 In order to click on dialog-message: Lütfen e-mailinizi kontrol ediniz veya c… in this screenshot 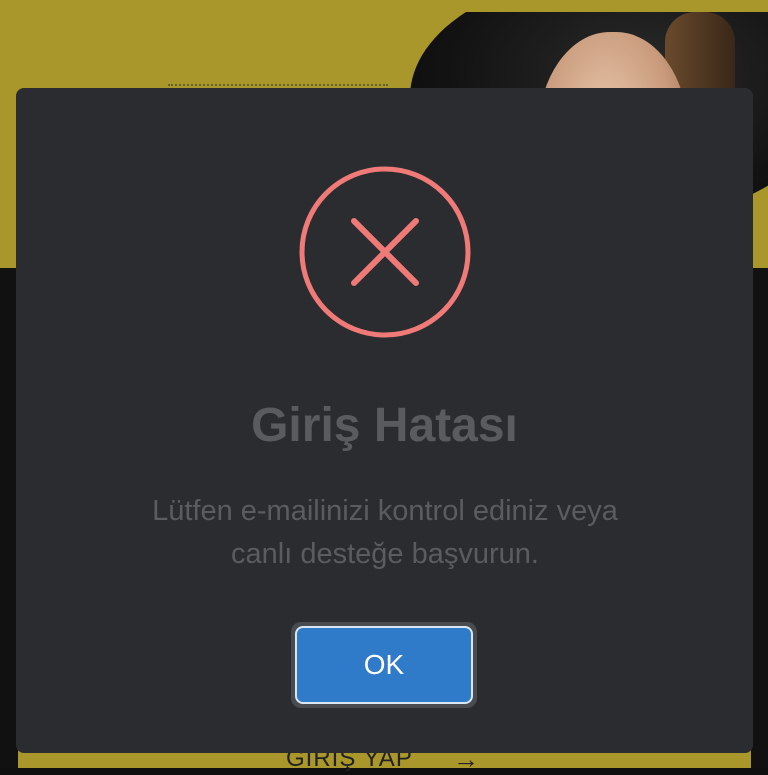, I will do `click(385, 532)`.